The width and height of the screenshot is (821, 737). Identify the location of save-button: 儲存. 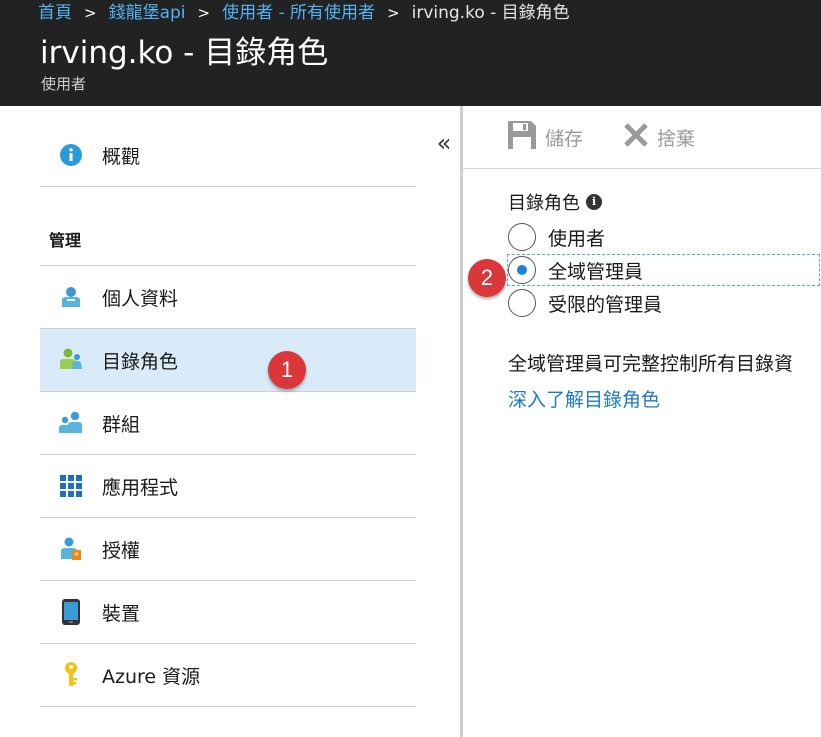
(545, 137).